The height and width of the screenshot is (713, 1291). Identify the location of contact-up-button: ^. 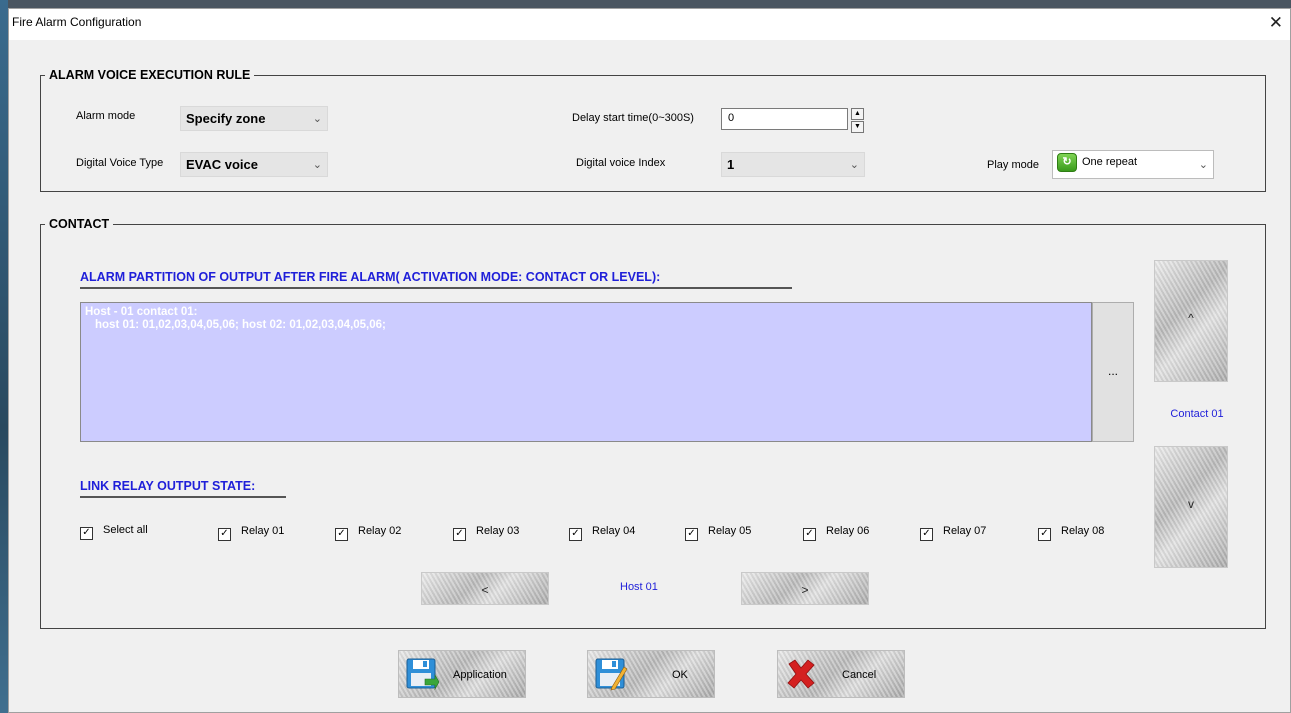
(1191, 321).